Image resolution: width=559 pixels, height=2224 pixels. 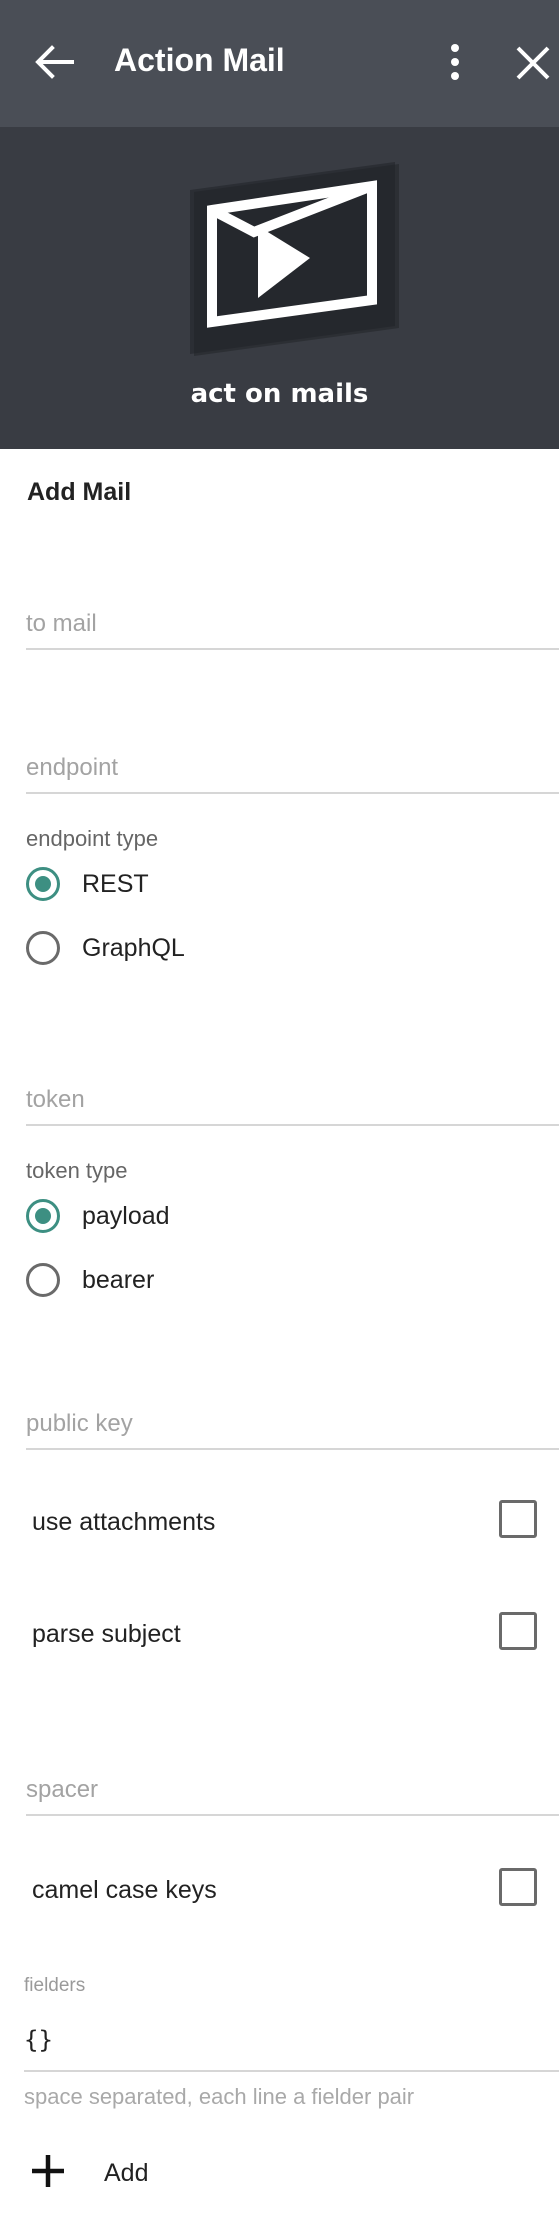 I want to click on camel-case-keys-label: camel case keys, so click(x=124, y=1890).